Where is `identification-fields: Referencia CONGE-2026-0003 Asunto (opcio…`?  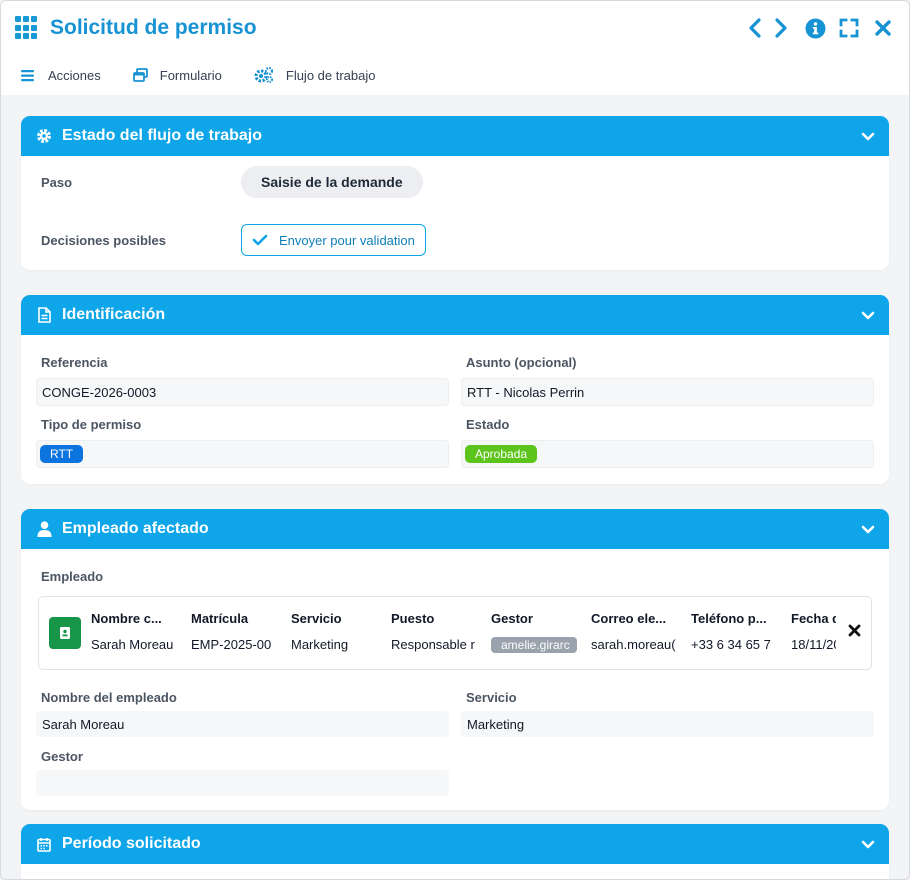 identification-fields: Referencia CONGE-2026-0003 Asunto (opcio… is located at coordinates (455, 401).